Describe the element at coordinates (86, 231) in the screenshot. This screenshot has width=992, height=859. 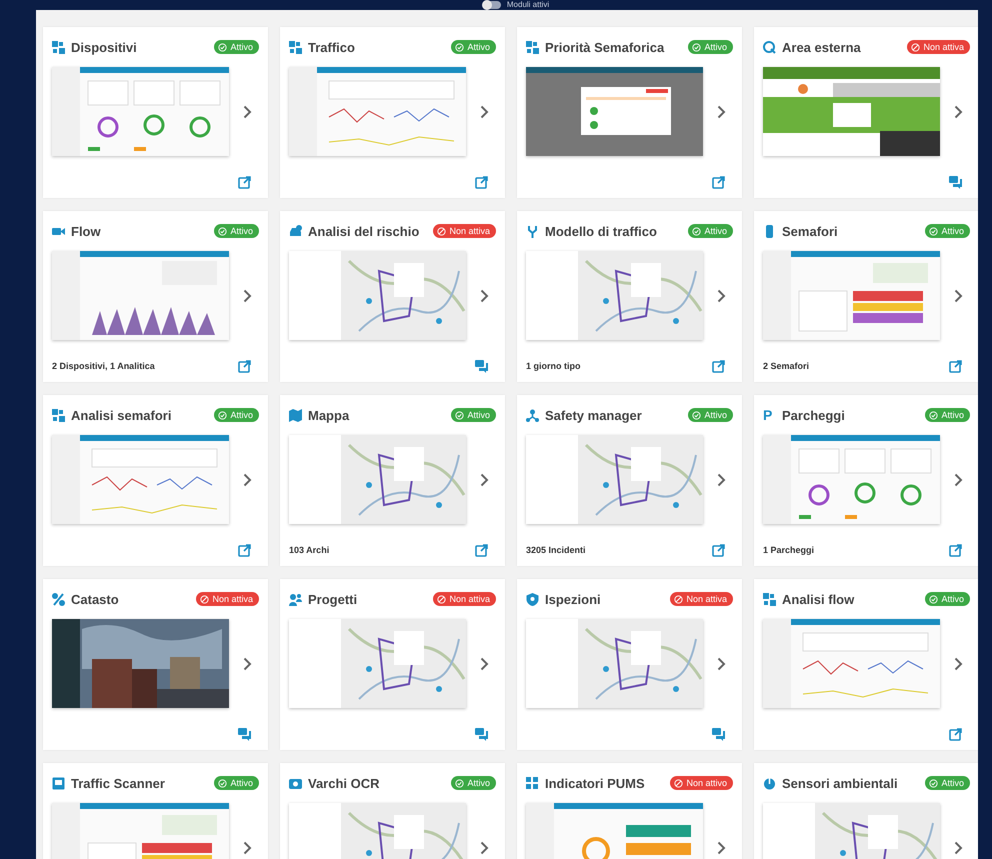
I see `module-title: Flow` at that location.